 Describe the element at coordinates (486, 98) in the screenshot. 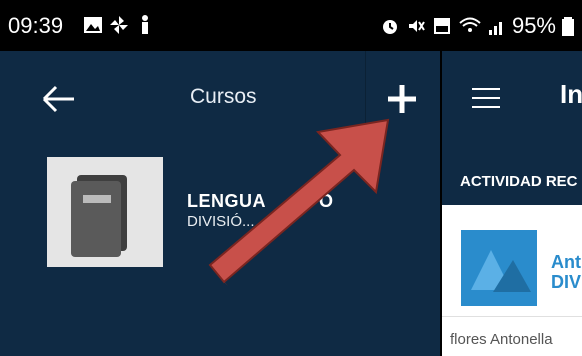

I see `hamburger-icon` at that location.